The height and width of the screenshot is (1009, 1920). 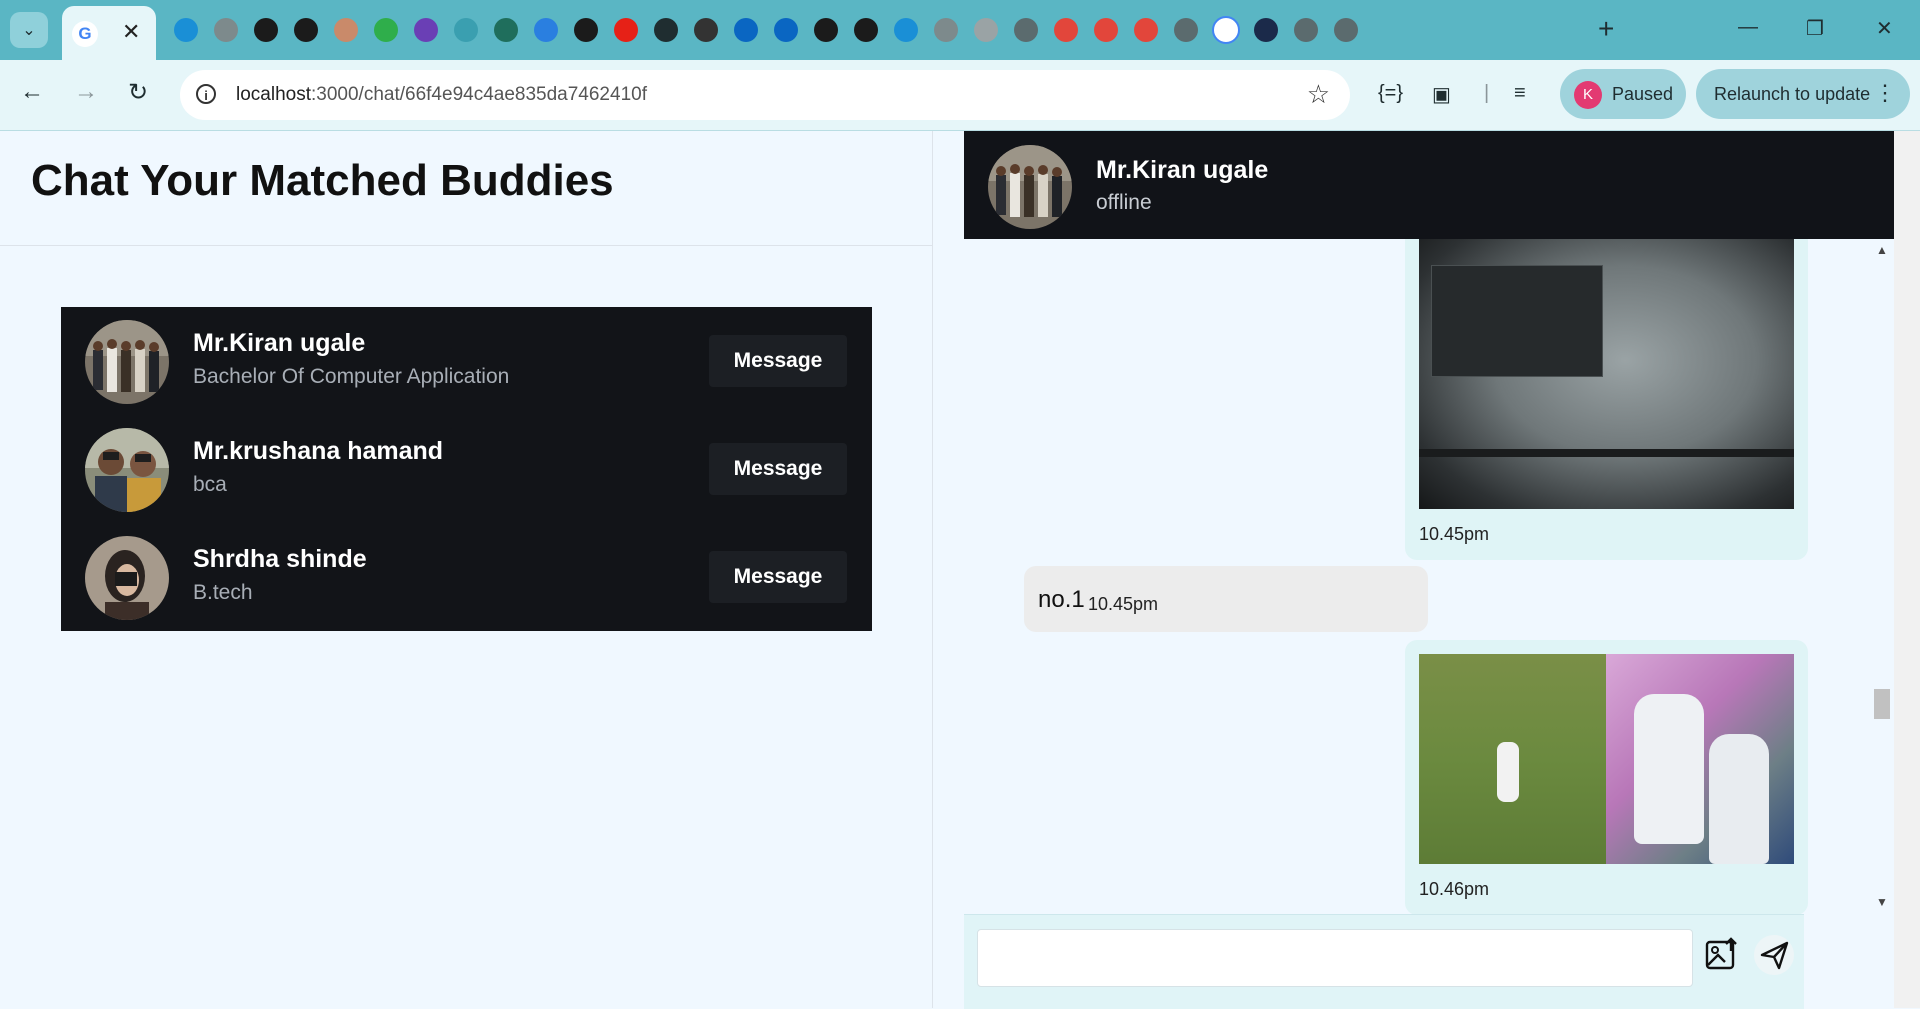 What do you see at coordinates (32, 92) in the screenshot?
I see `back-button: ←` at bounding box center [32, 92].